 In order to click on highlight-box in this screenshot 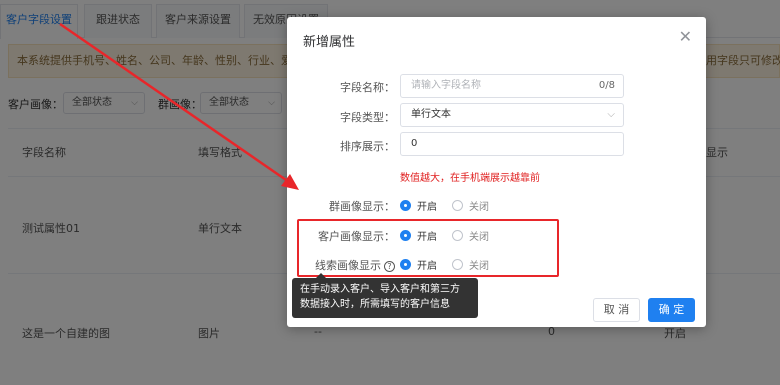, I will do `click(428, 248)`.